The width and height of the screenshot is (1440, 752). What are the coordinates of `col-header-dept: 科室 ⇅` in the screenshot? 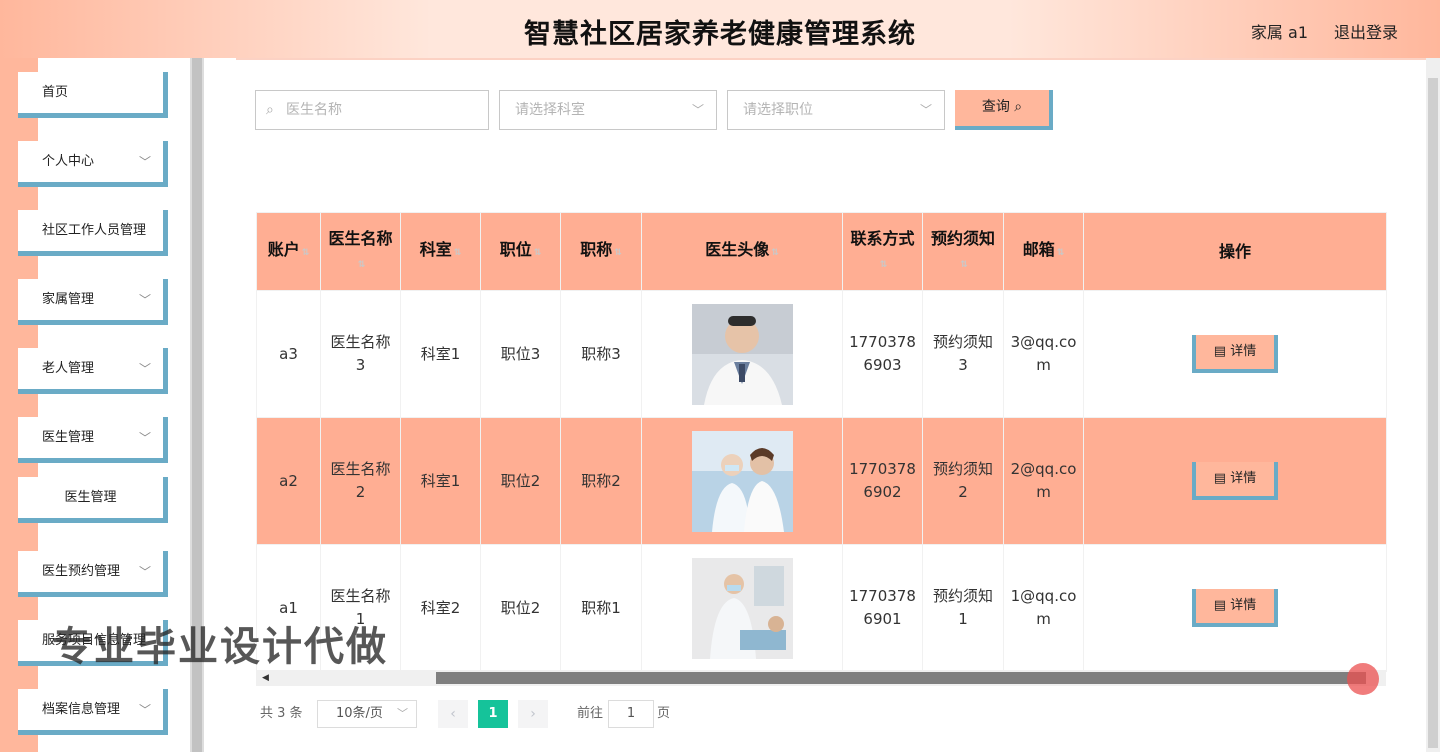 It's located at (440, 251).